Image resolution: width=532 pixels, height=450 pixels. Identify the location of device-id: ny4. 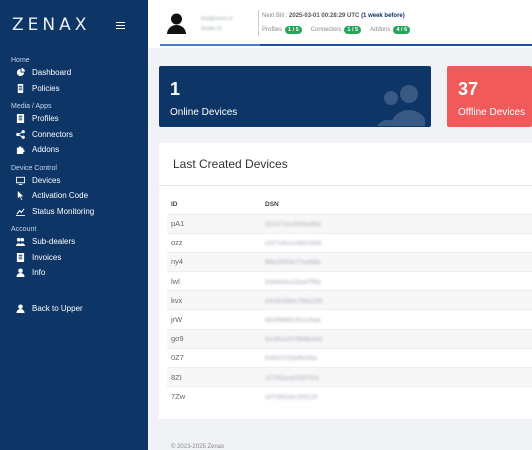
(214, 261).